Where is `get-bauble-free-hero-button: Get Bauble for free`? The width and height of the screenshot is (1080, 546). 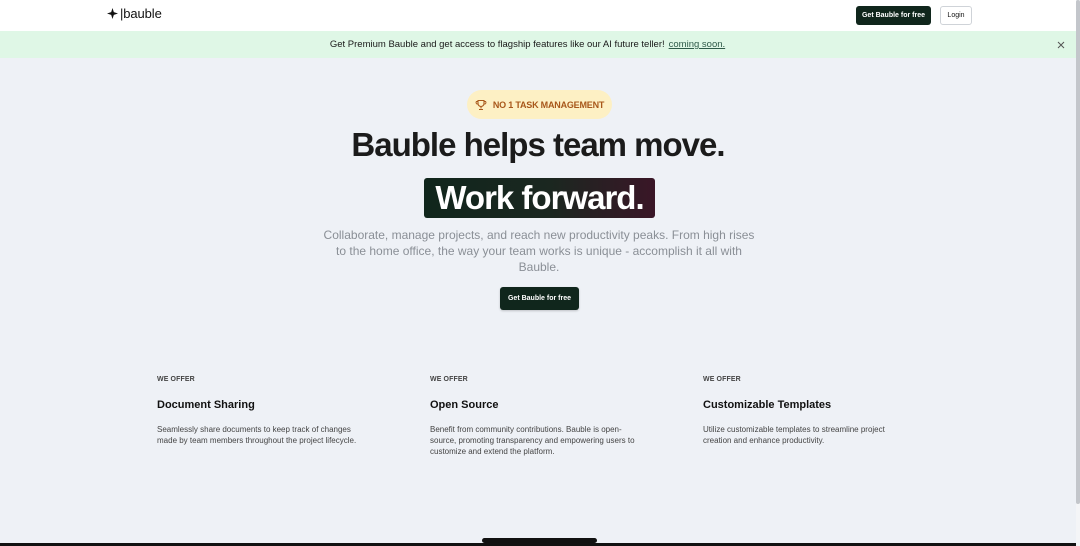 get-bauble-free-hero-button: Get Bauble for free is located at coordinates (539, 298).